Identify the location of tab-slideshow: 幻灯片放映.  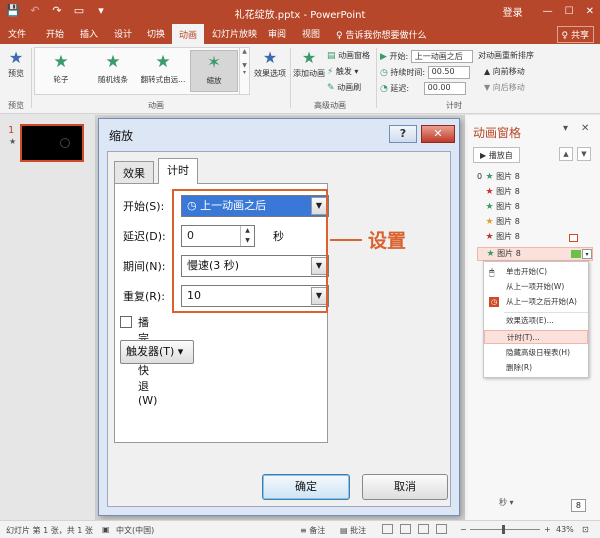
(234, 33).